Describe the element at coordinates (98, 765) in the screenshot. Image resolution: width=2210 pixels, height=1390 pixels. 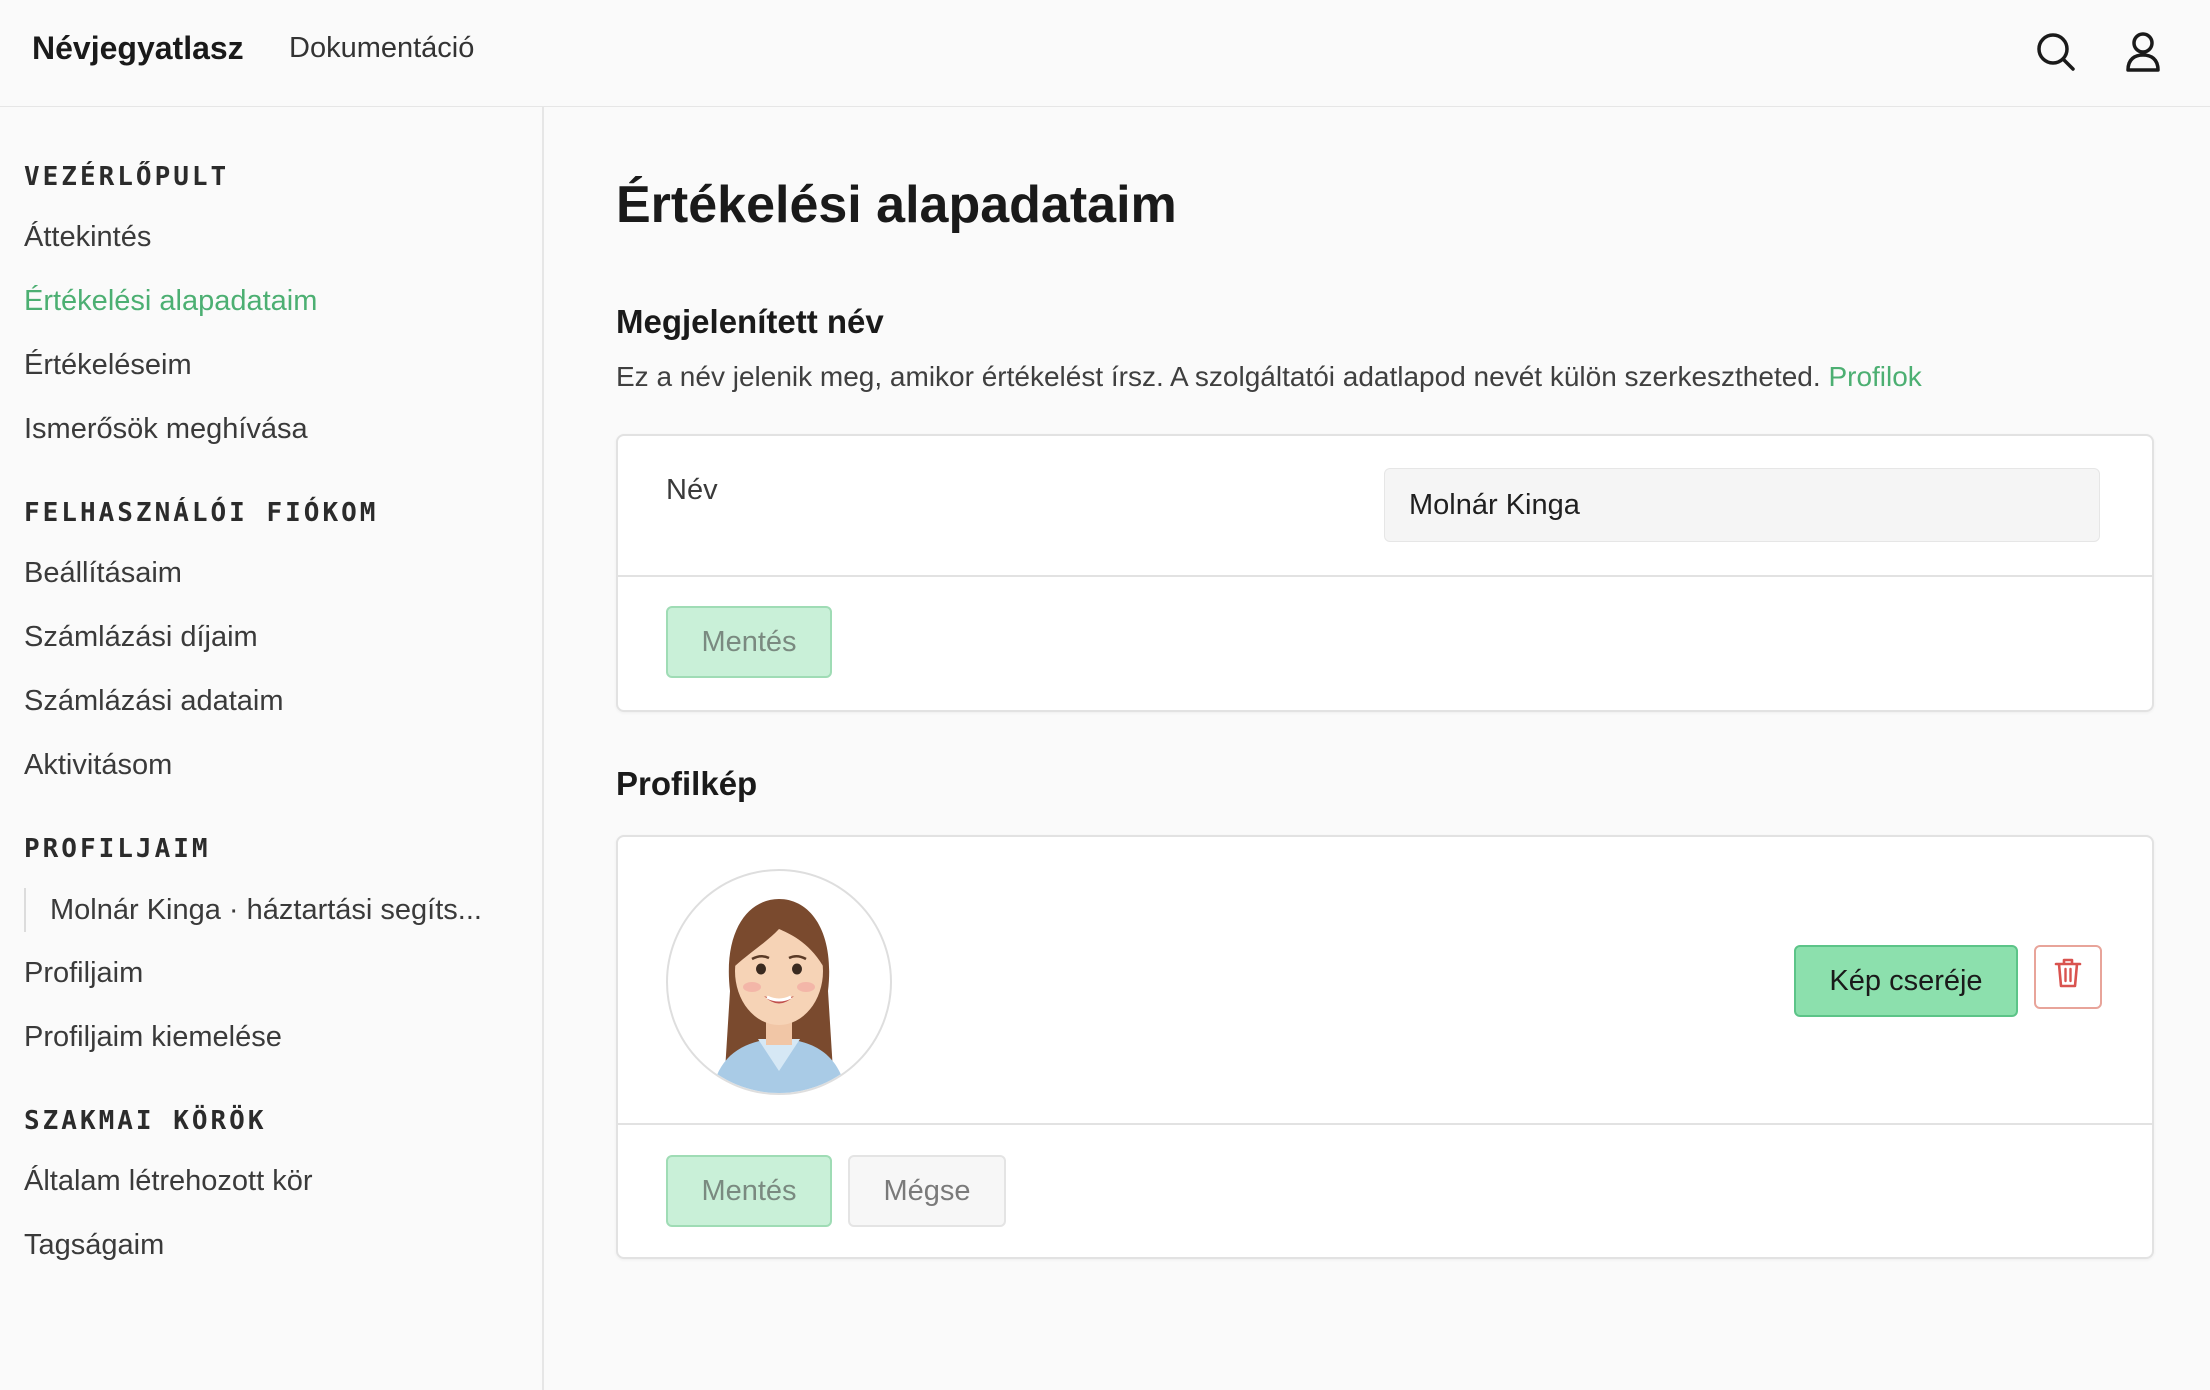
I see `sidebar-item-activity: Aktivitásom` at that location.